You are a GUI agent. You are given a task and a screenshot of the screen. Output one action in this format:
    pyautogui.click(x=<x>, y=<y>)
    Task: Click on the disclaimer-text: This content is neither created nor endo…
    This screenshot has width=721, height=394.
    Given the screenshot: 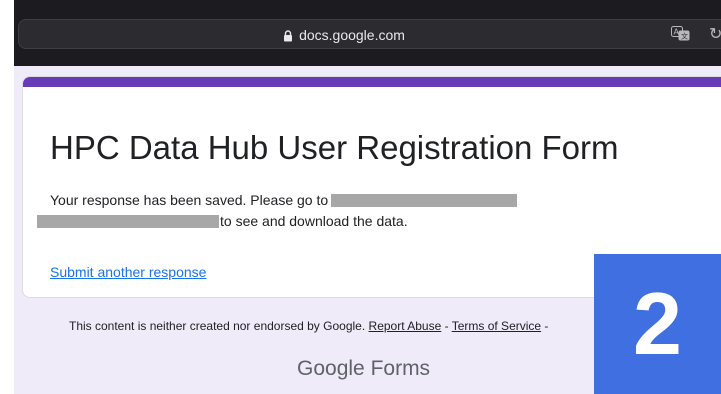 What is the action you would take?
    pyautogui.click(x=217, y=326)
    